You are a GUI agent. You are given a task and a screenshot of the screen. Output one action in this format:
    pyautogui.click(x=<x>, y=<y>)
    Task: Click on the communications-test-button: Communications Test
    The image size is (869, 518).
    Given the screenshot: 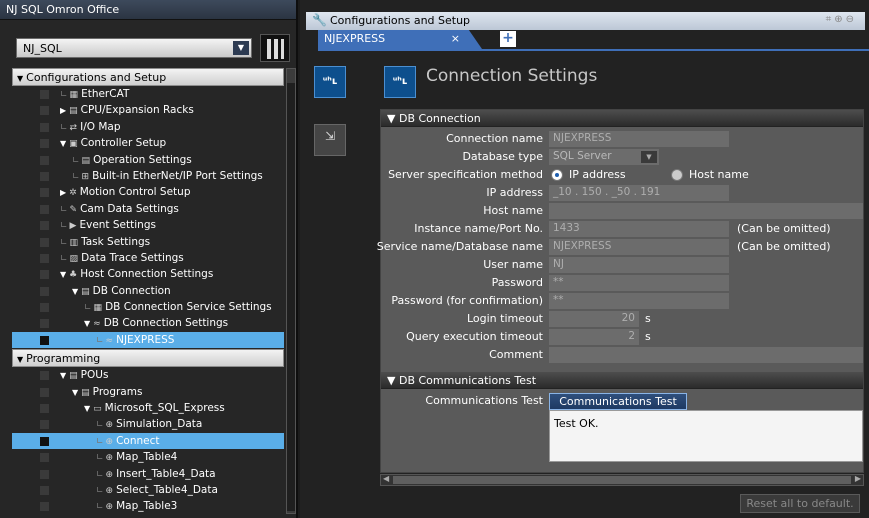 What is the action you would take?
    pyautogui.click(x=618, y=401)
    